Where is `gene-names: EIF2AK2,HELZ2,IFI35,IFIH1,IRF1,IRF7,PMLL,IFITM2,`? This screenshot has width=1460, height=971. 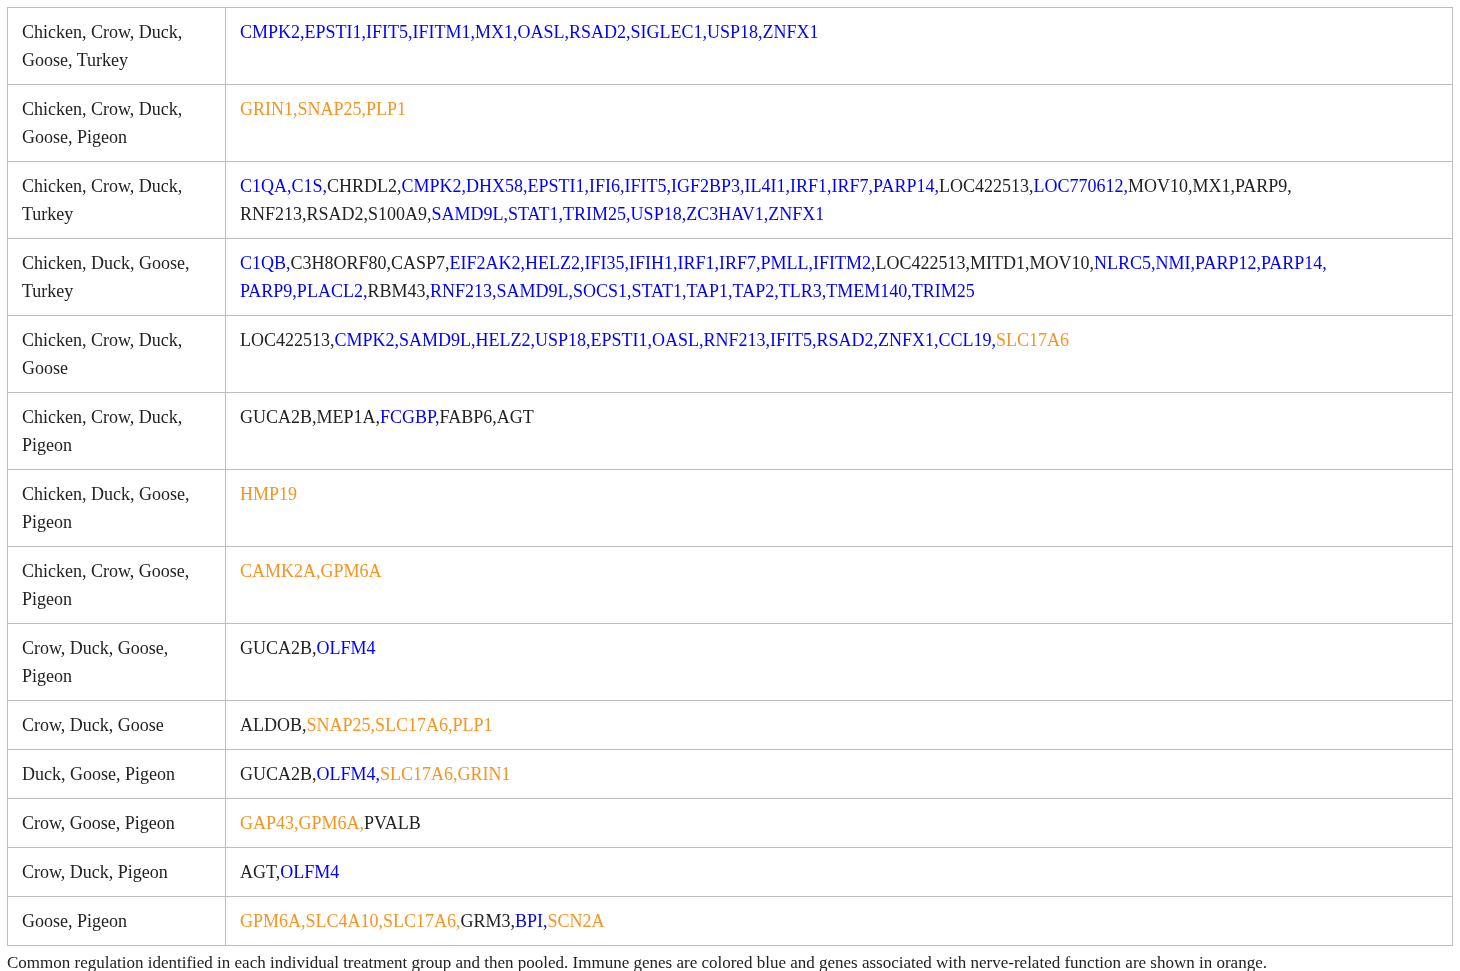
gene-names: EIF2AK2,HELZ2,IFI35,IFIH1,IRF1,IRF7,PMLL,IFITM2, is located at coordinates (662, 263).